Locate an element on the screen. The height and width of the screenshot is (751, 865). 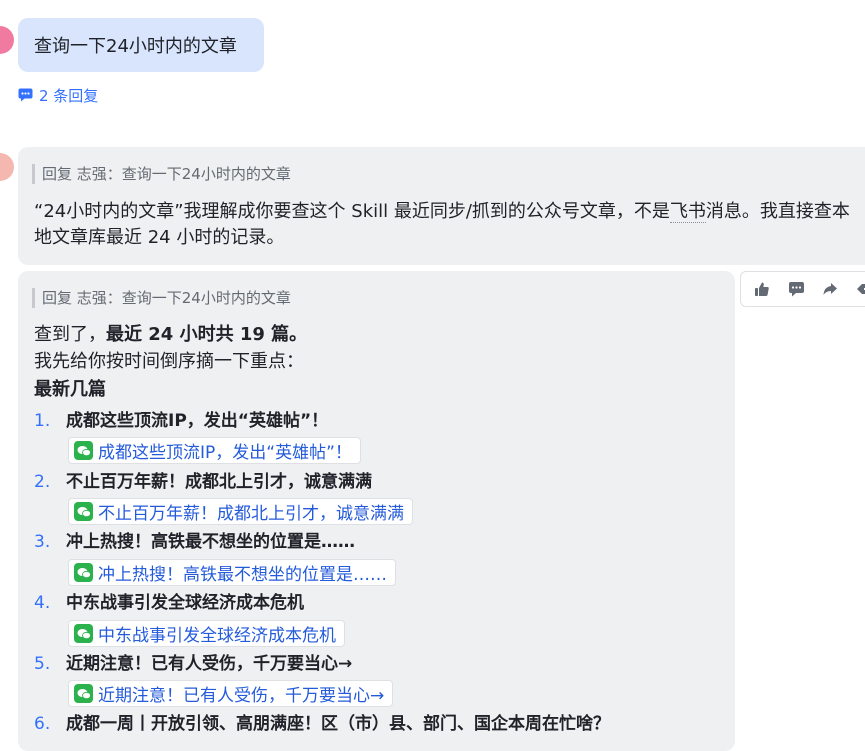
user-message-text: 查询一下24小时内的文章 is located at coordinates (135, 46).